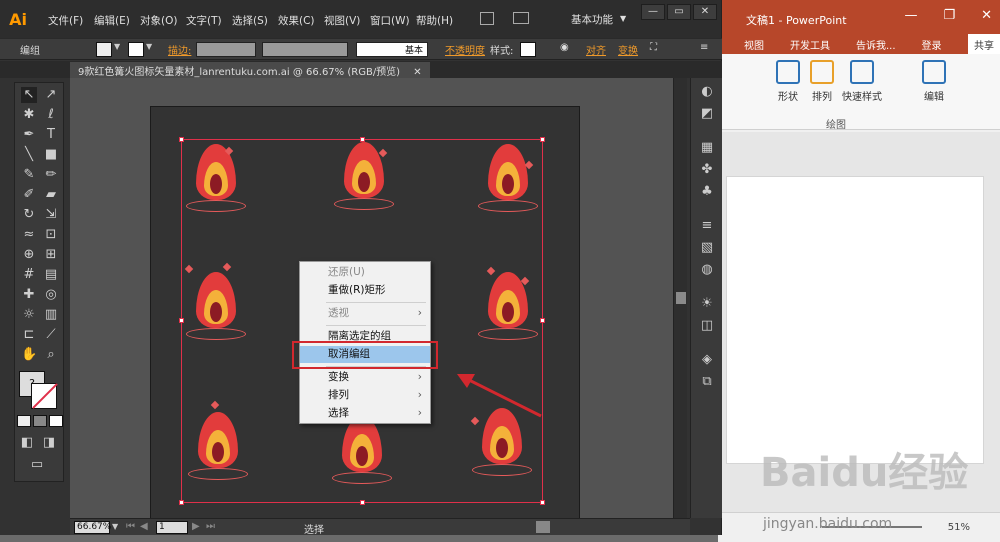 This screenshot has width=1000, height=542. What do you see at coordinates (196, 526) in the screenshot?
I see `next-artboard-icon: ▶` at bounding box center [196, 526].